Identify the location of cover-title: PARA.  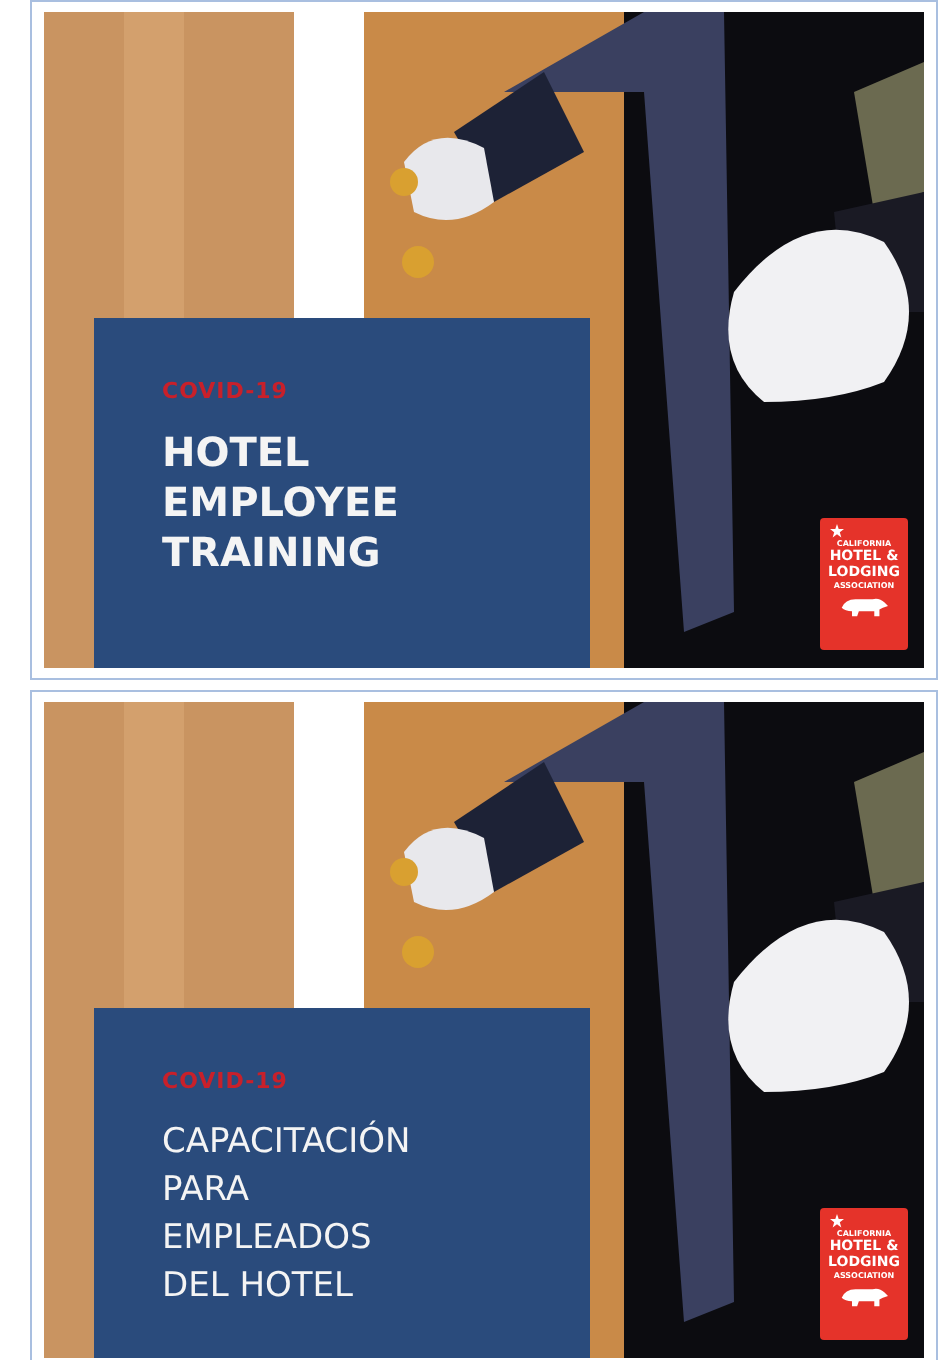
(207, 1191).